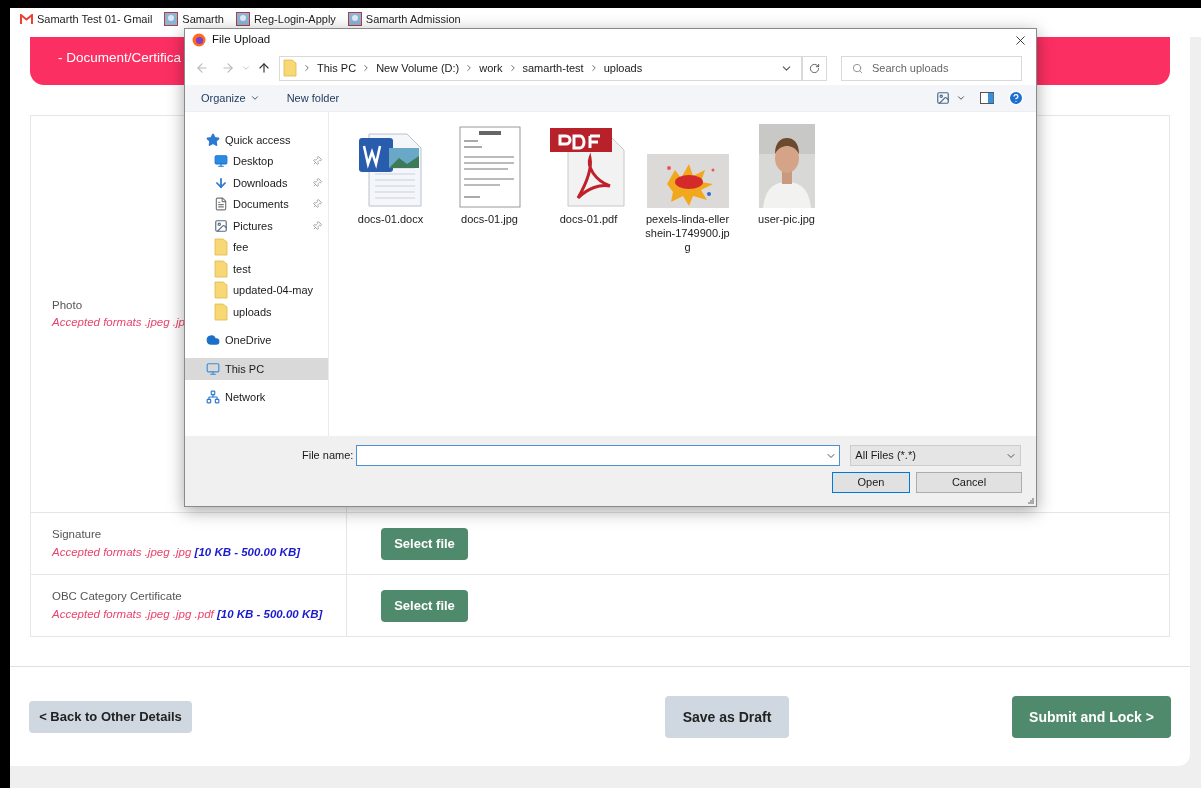 The width and height of the screenshot is (1201, 788). I want to click on file-name-field, so click(598, 455).